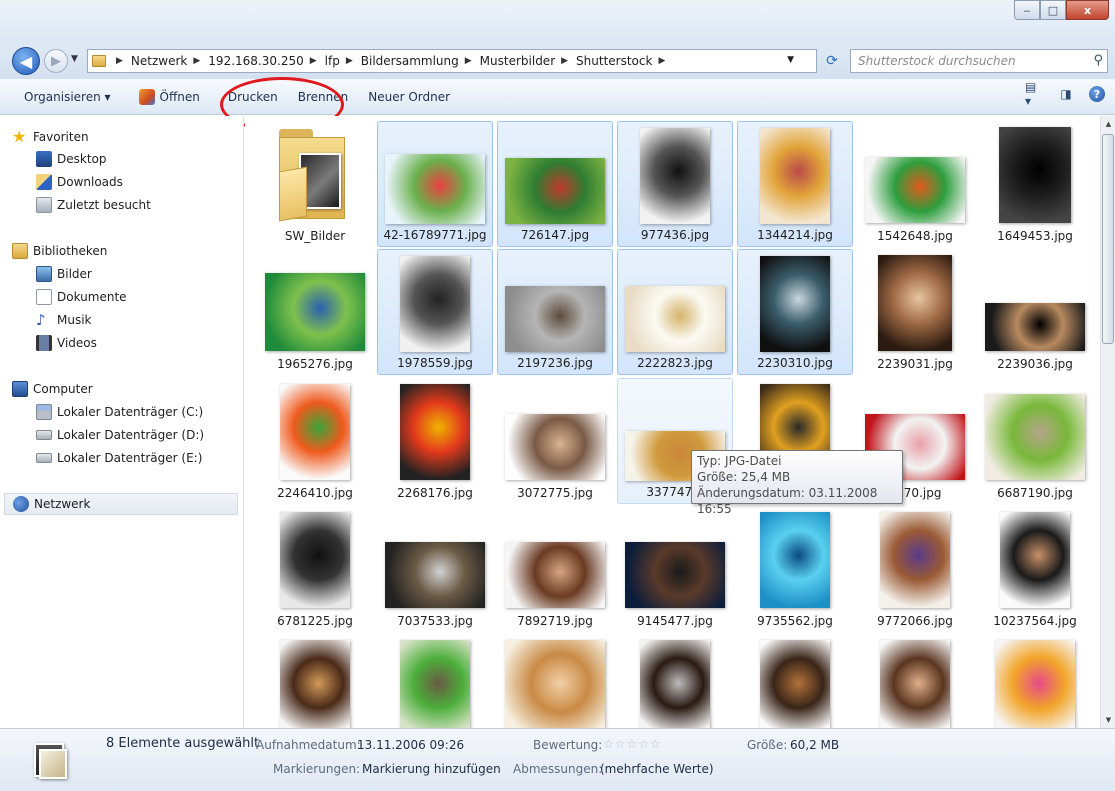  What do you see at coordinates (44, 182) in the screenshot?
I see `downloads-icon` at bounding box center [44, 182].